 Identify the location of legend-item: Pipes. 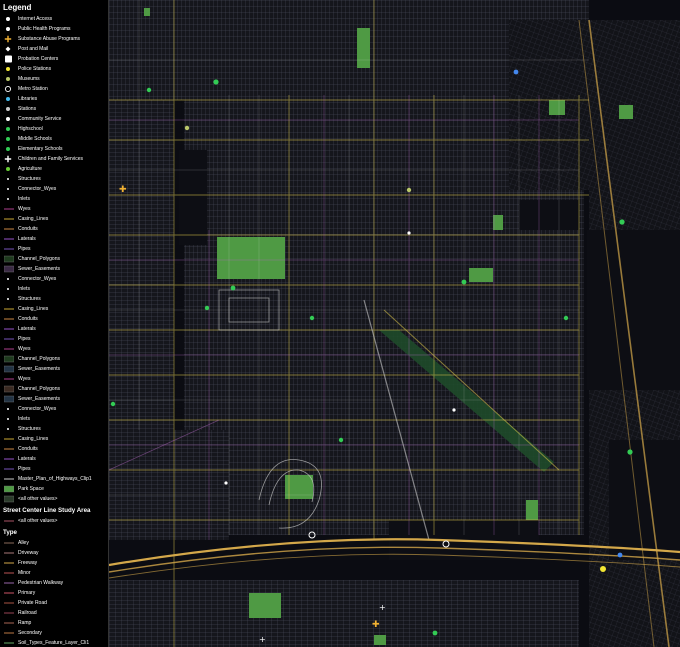
(54, 249).